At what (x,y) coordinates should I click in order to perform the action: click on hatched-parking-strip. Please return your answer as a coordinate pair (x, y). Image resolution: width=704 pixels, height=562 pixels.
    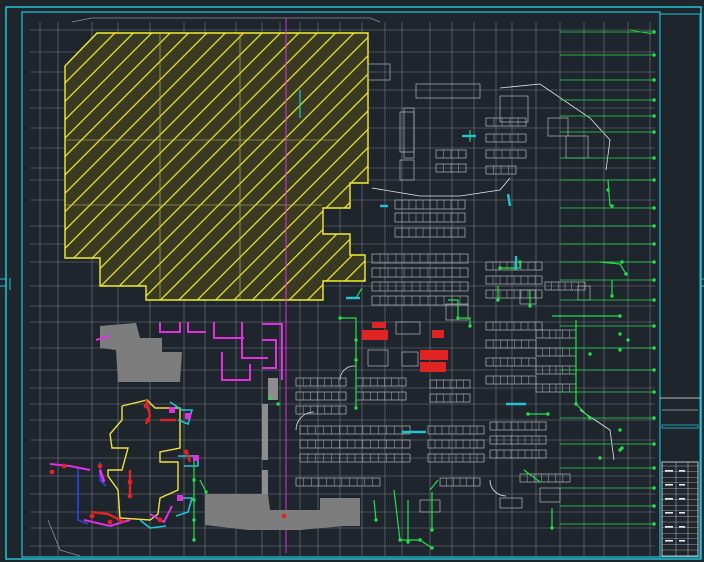
    Looking at the image, I should click on (265, 432).